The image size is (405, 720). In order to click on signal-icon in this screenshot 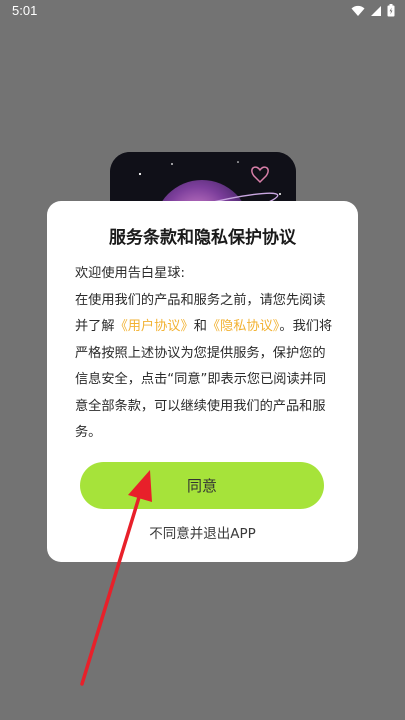, I will do `click(376, 10)`.